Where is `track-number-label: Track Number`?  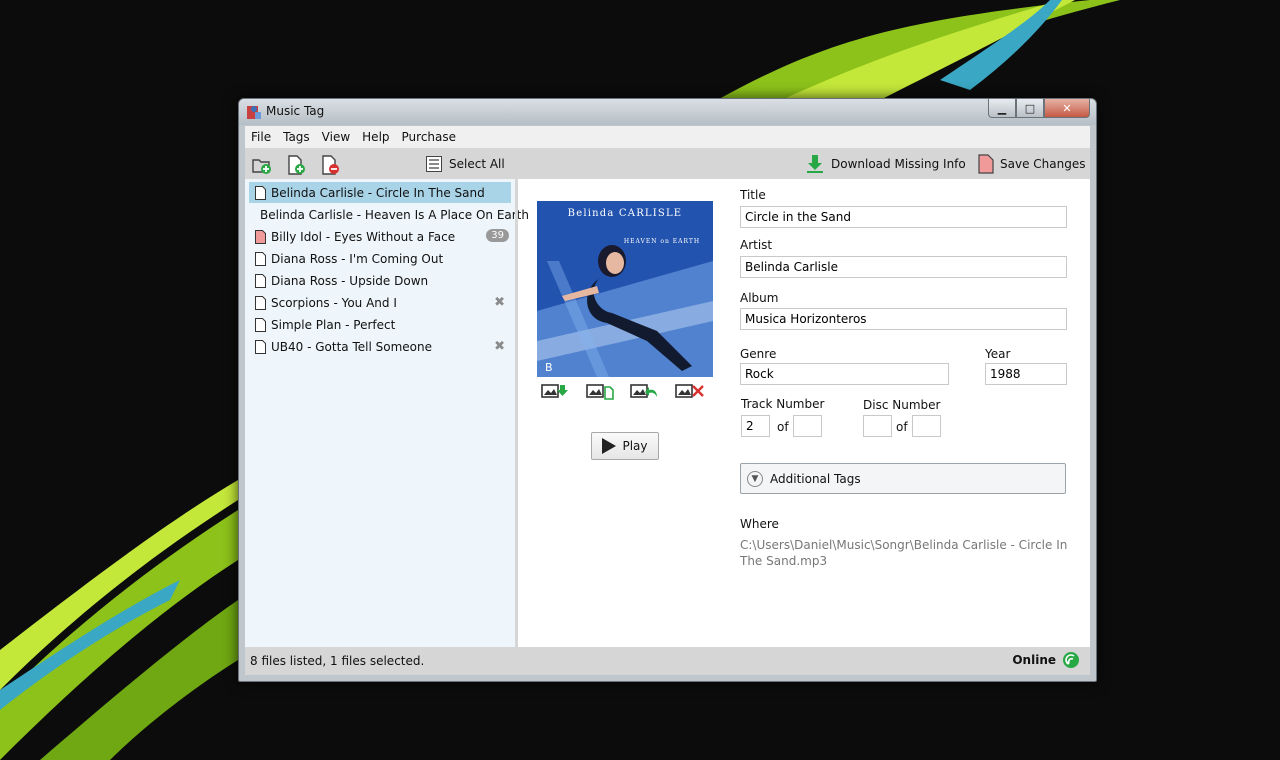
track-number-label: Track Number is located at coordinates (783, 404).